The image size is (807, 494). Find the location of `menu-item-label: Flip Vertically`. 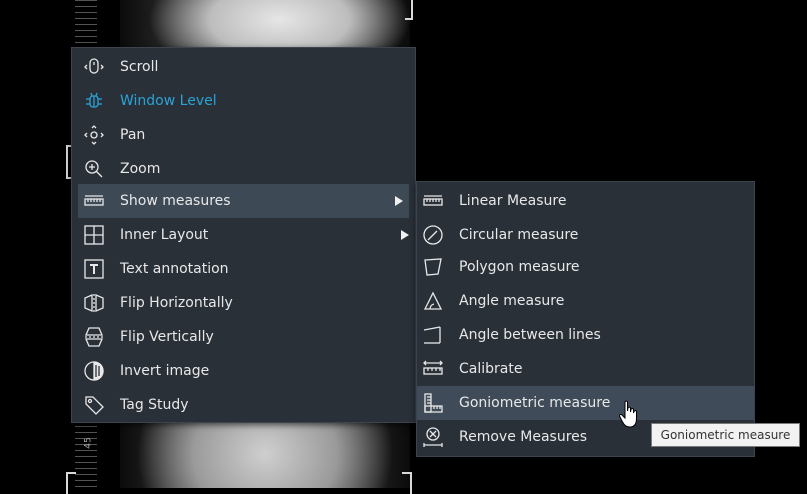

menu-item-label: Flip Vertically is located at coordinates (167, 337).